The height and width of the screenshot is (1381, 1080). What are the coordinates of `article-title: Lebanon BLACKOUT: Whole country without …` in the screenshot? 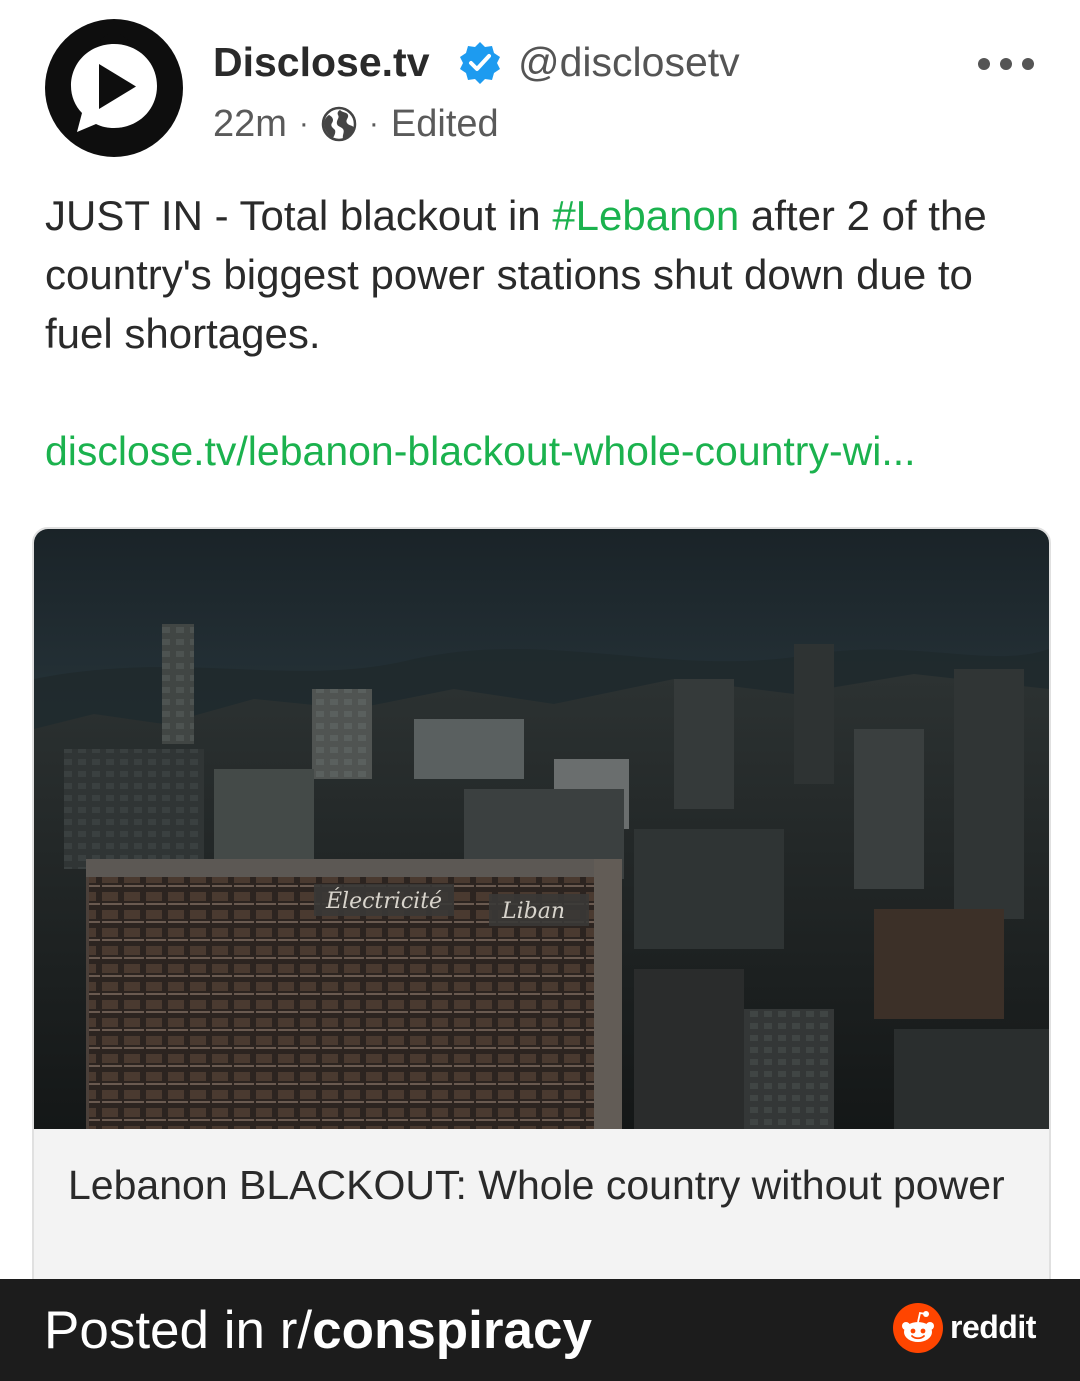 It's located at (538, 1185).